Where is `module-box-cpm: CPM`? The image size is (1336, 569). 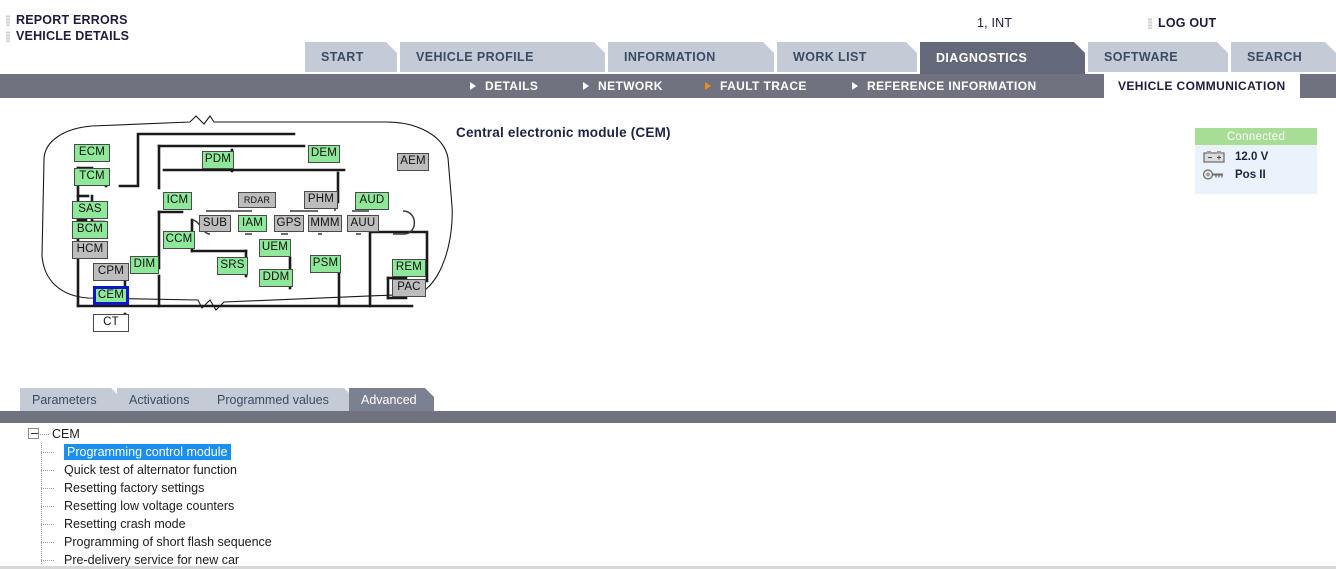
module-box-cpm: CPM is located at coordinates (111, 272).